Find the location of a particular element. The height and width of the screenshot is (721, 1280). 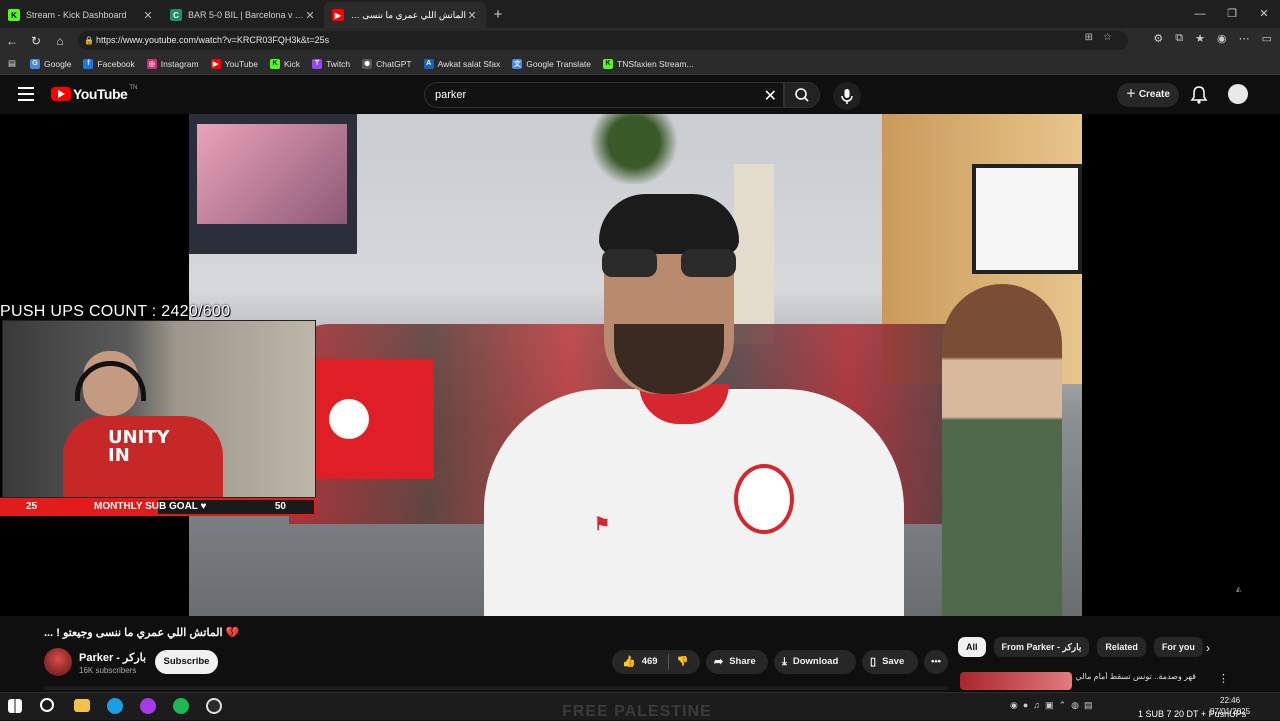

pushups-counter: PUSH UPS COUNT : 2420/600 is located at coordinates (115, 311).